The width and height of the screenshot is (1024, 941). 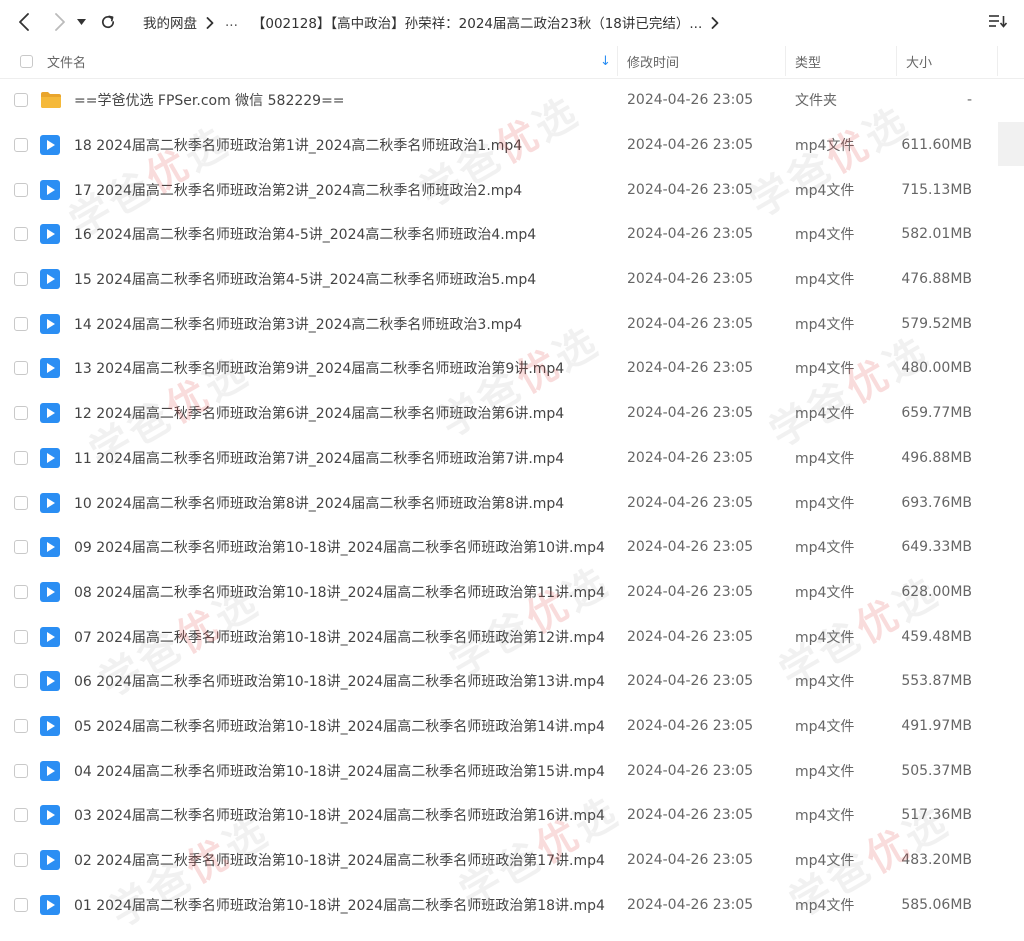 What do you see at coordinates (919, 61) in the screenshot?
I see `header-size: 大小` at bounding box center [919, 61].